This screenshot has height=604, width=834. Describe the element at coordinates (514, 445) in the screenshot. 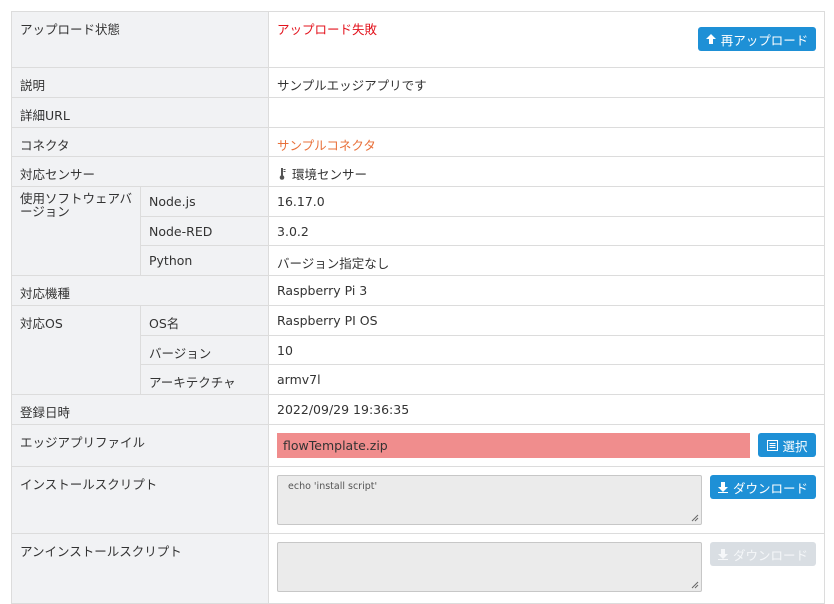

I see `app-file-name: flowTemplate.zip` at that location.